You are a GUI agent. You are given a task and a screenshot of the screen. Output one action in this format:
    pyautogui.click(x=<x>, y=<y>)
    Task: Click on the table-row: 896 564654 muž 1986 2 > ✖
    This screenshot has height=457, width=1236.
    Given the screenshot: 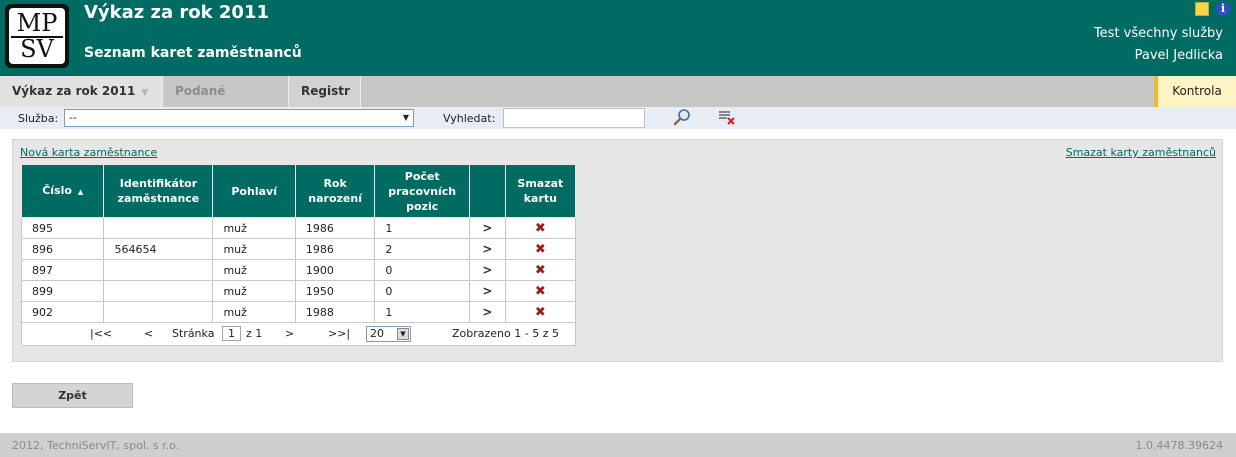 What is the action you would take?
    pyautogui.click(x=298, y=249)
    